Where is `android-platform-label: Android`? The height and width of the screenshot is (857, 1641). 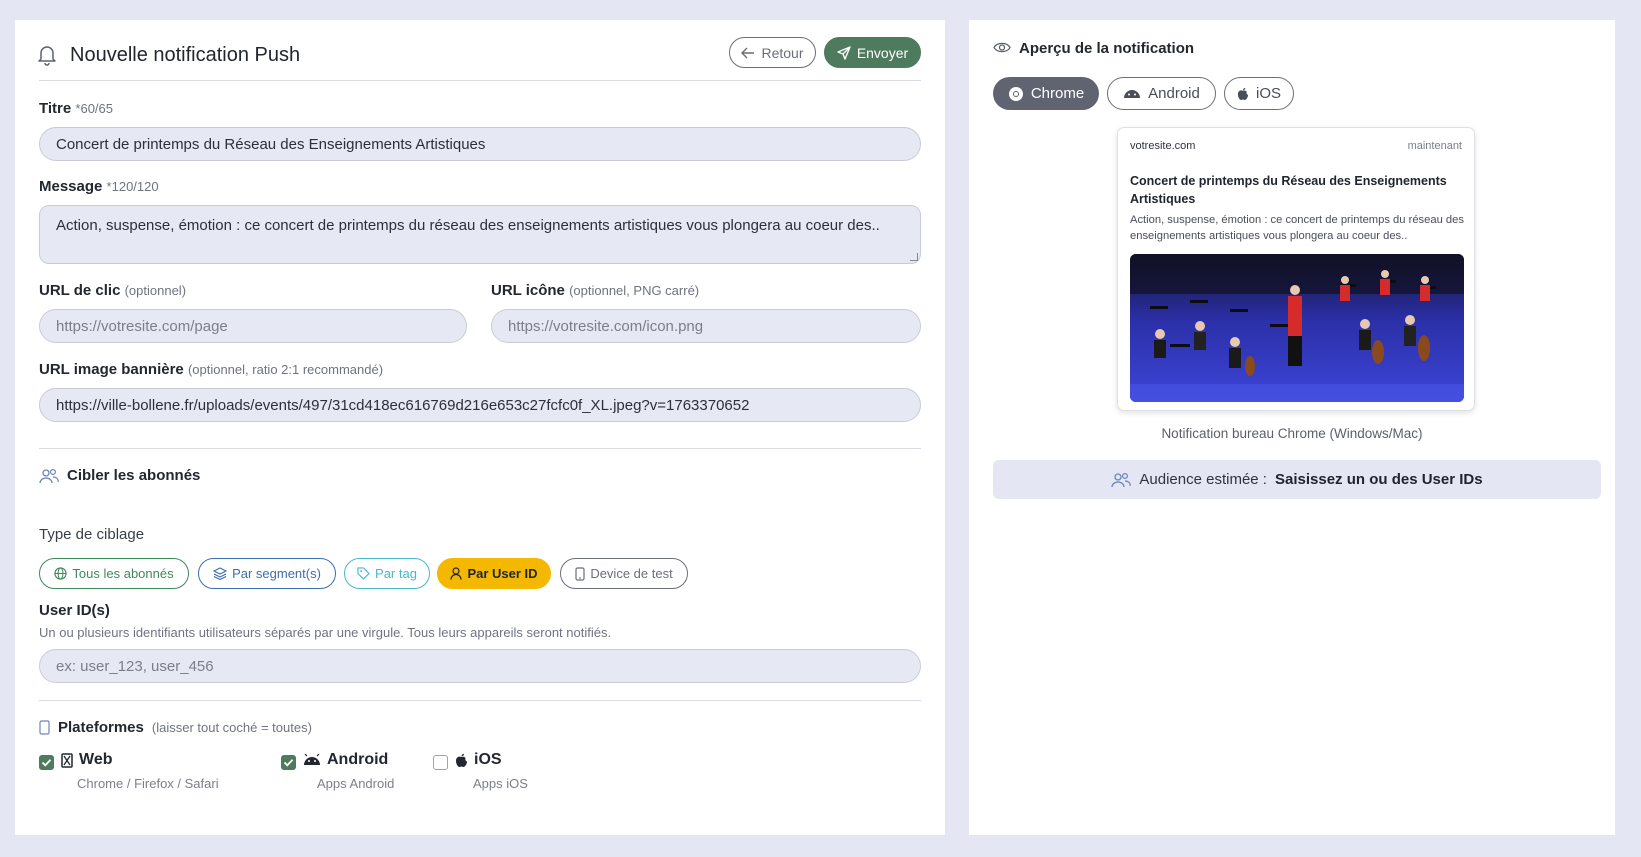 android-platform-label: Android is located at coordinates (345, 760).